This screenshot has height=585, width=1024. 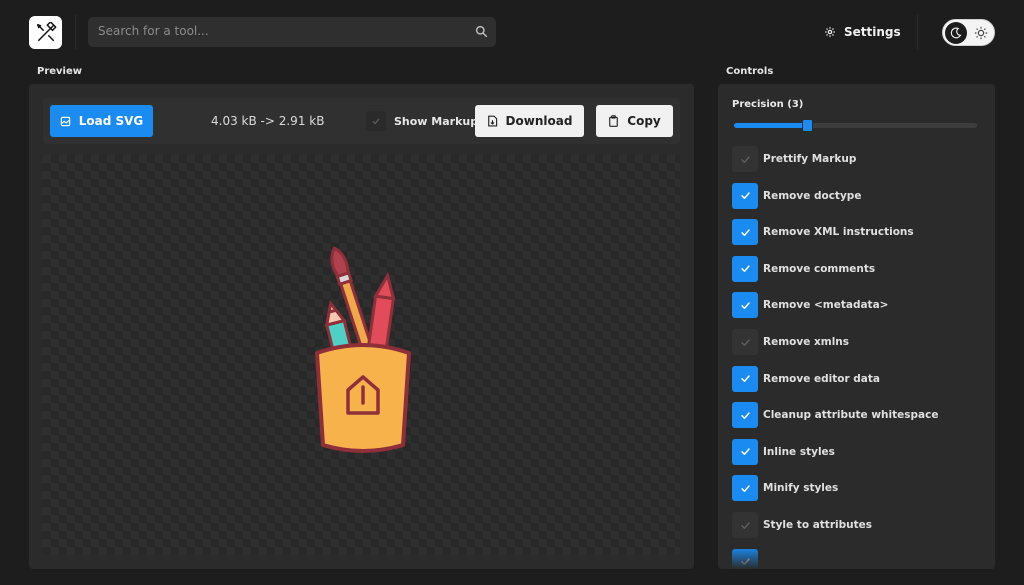 What do you see at coordinates (968, 32) in the screenshot?
I see `theme-toggle` at bounding box center [968, 32].